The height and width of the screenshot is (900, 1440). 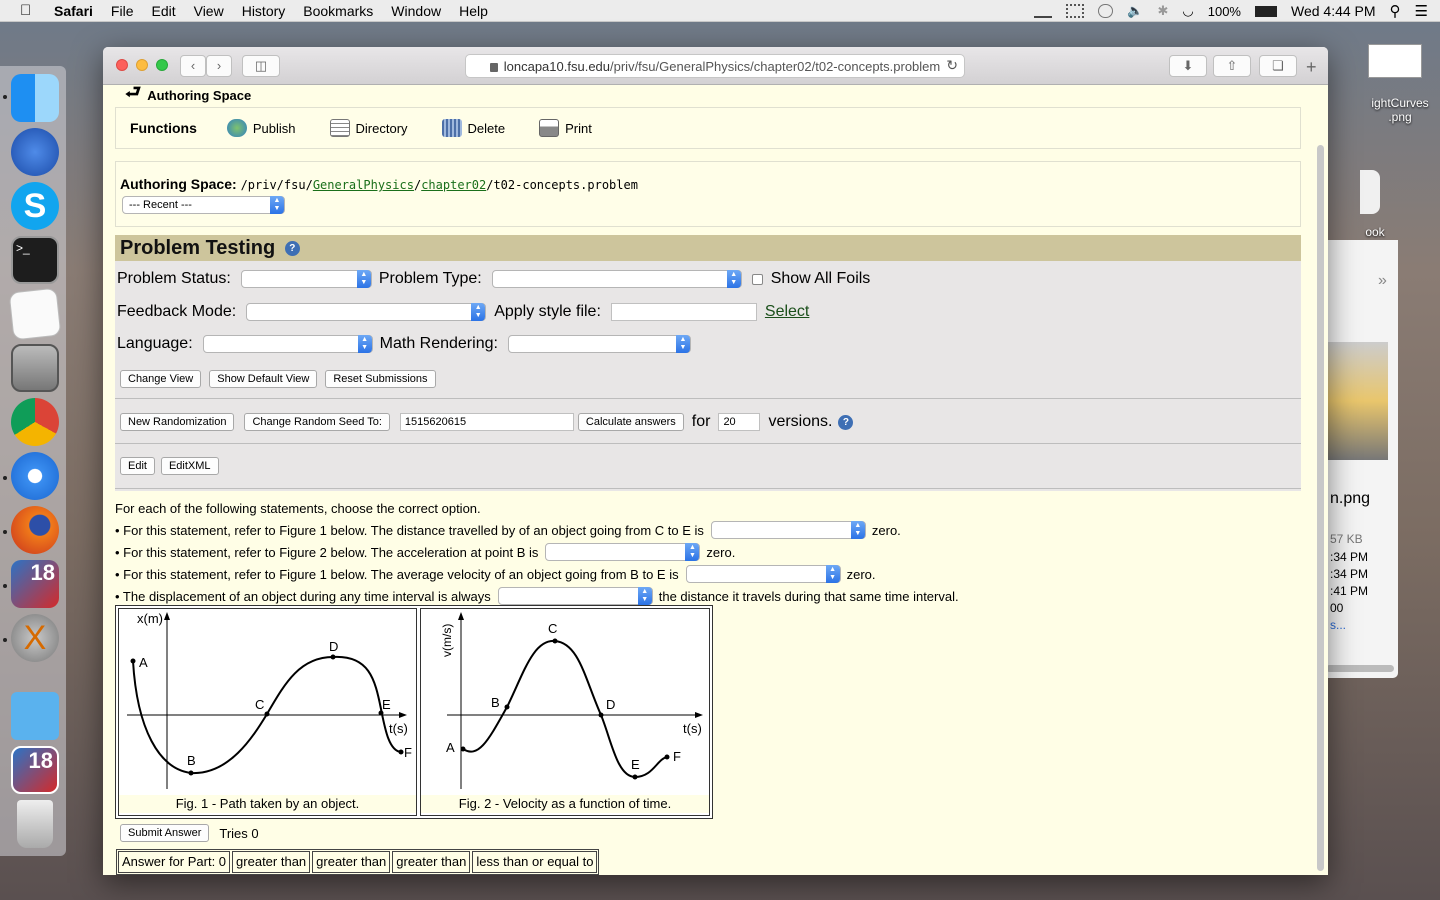 What do you see at coordinates (35, 98) in the screenshot?
I see `finder-icon` at bounding box center [35, 98].